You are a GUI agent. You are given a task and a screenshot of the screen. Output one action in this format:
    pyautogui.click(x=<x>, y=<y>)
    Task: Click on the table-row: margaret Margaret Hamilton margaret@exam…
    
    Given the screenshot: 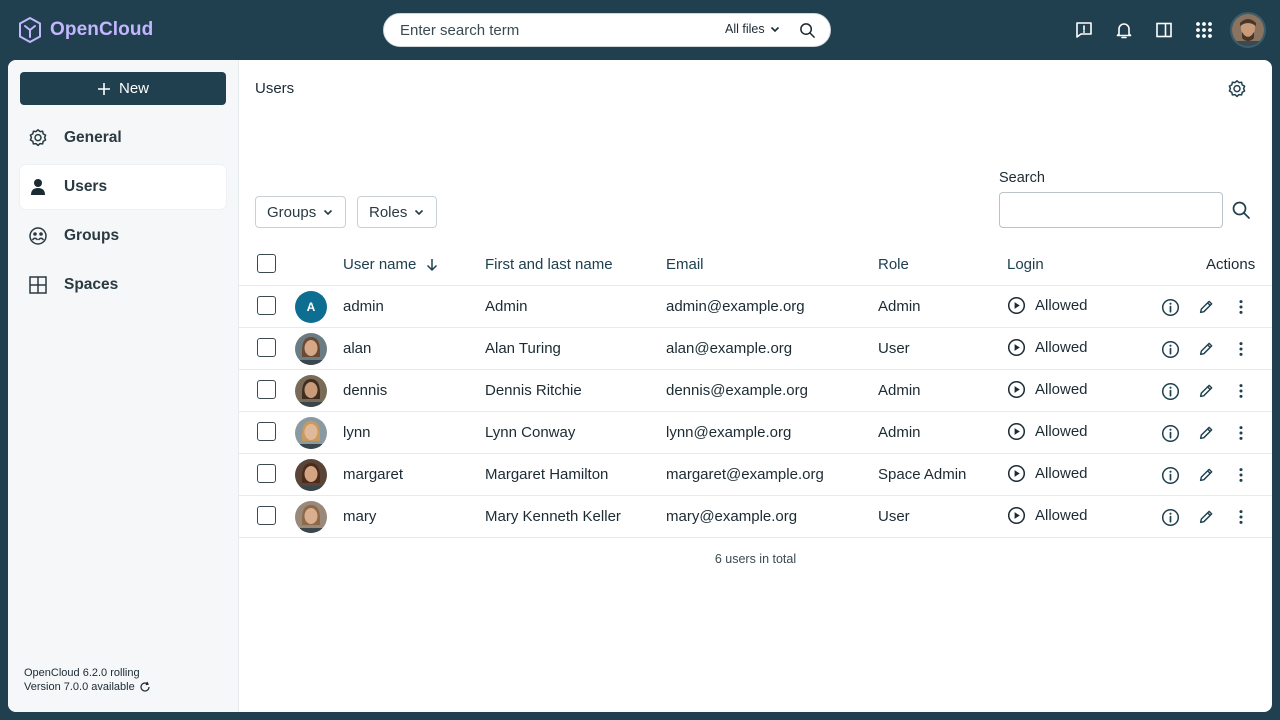 What is the action you would take?
    pyautogui.click(x=755, y=475)
    